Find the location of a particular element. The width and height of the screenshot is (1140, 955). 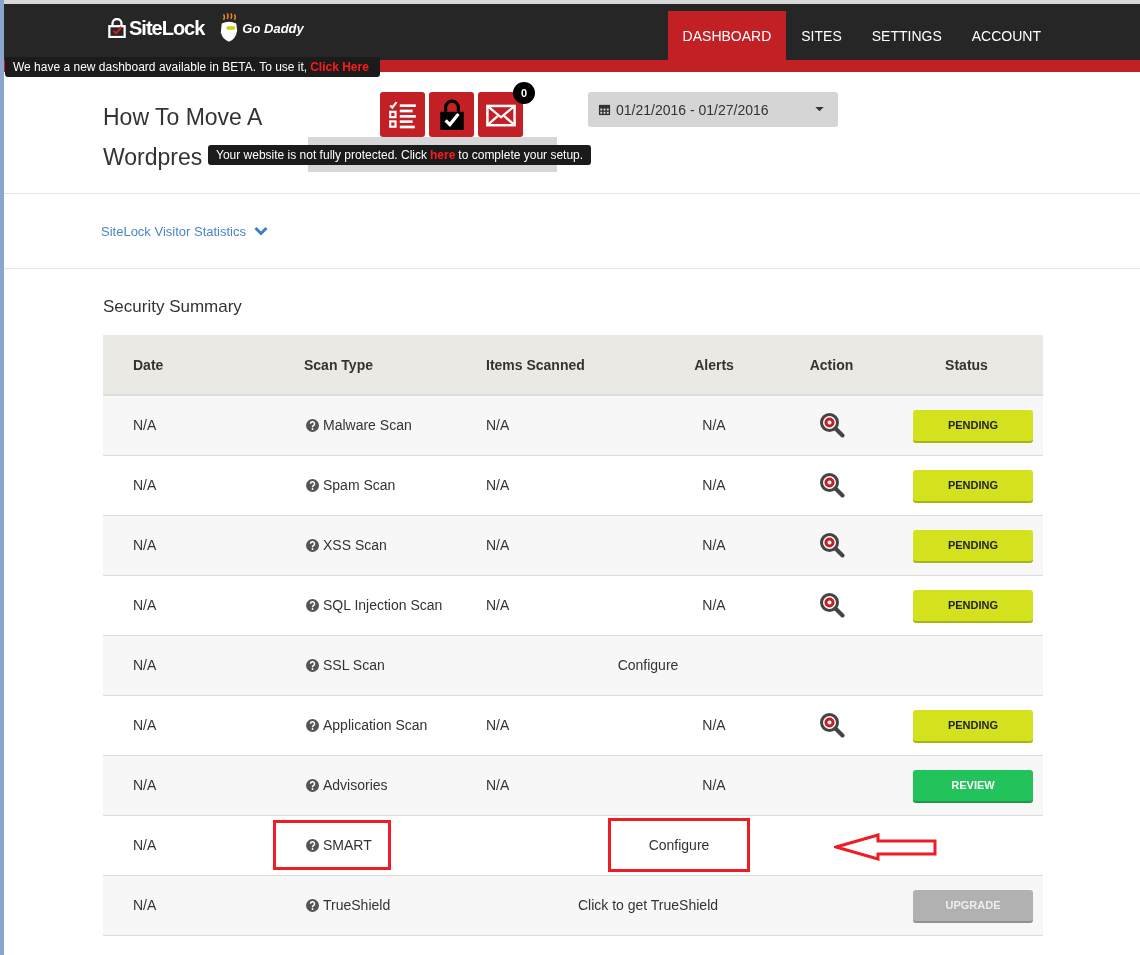

scan-type-cell: XSS Scan is located at coordinates (355, 545).